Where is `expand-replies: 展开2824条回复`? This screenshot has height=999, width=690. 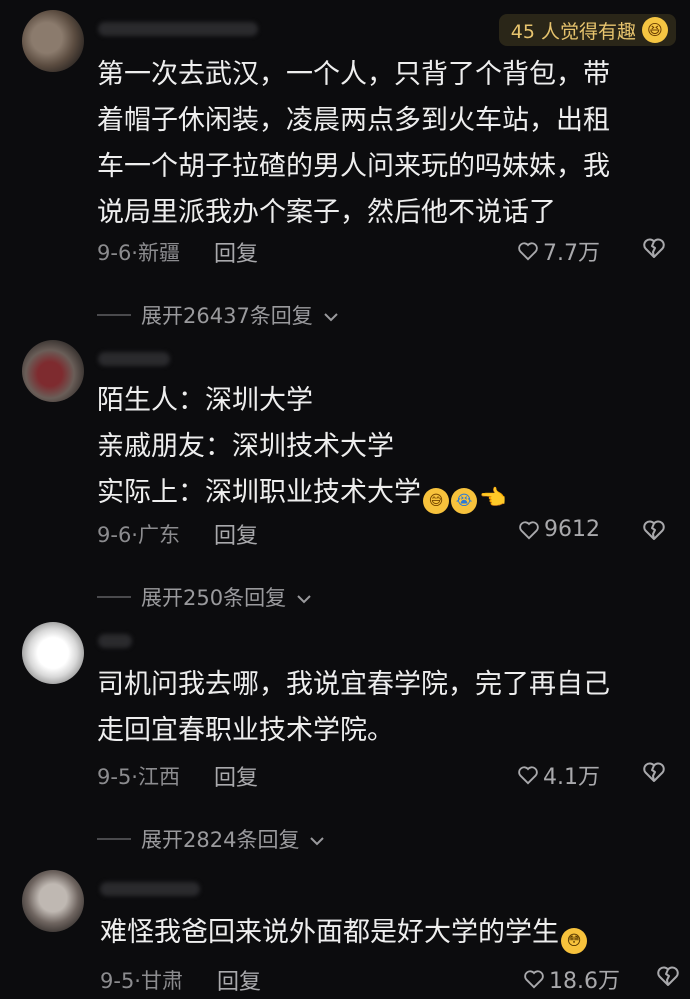 expand-replies: 展开2824条回复 is located at coordinates (211, 839).